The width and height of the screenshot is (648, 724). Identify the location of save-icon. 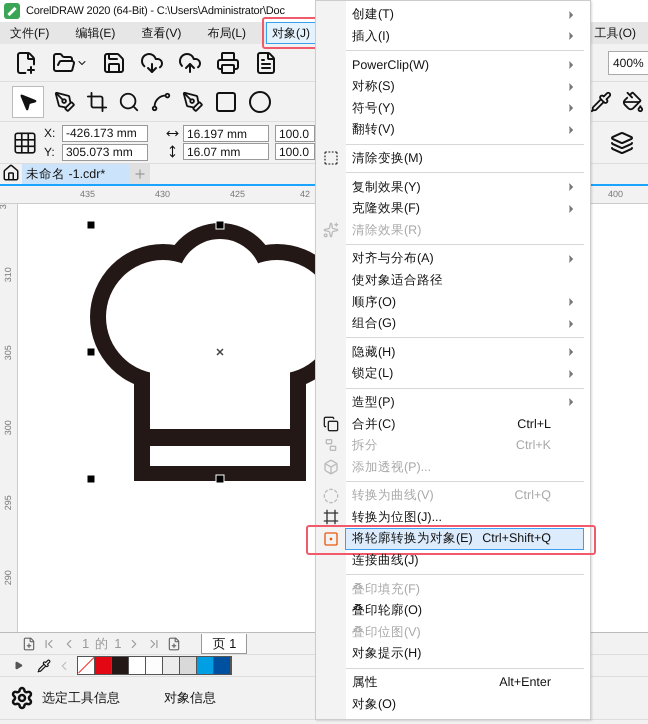
(114, 62).